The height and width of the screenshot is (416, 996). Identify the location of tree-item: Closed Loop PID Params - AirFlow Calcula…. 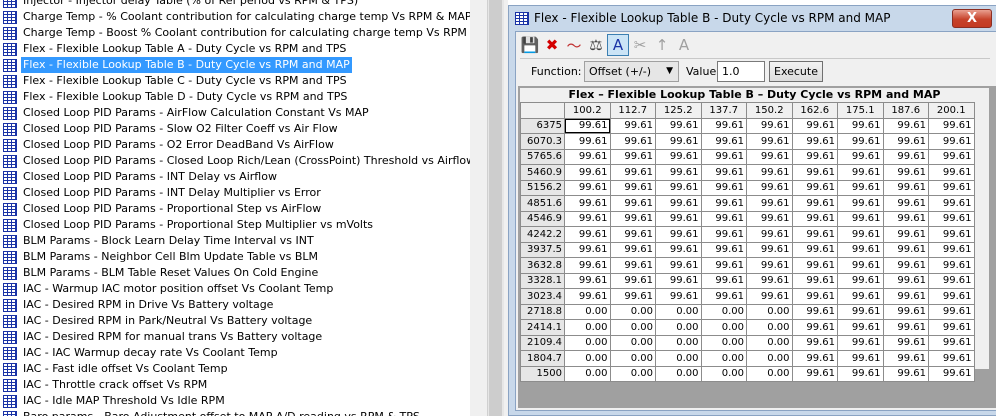
(235, 113).